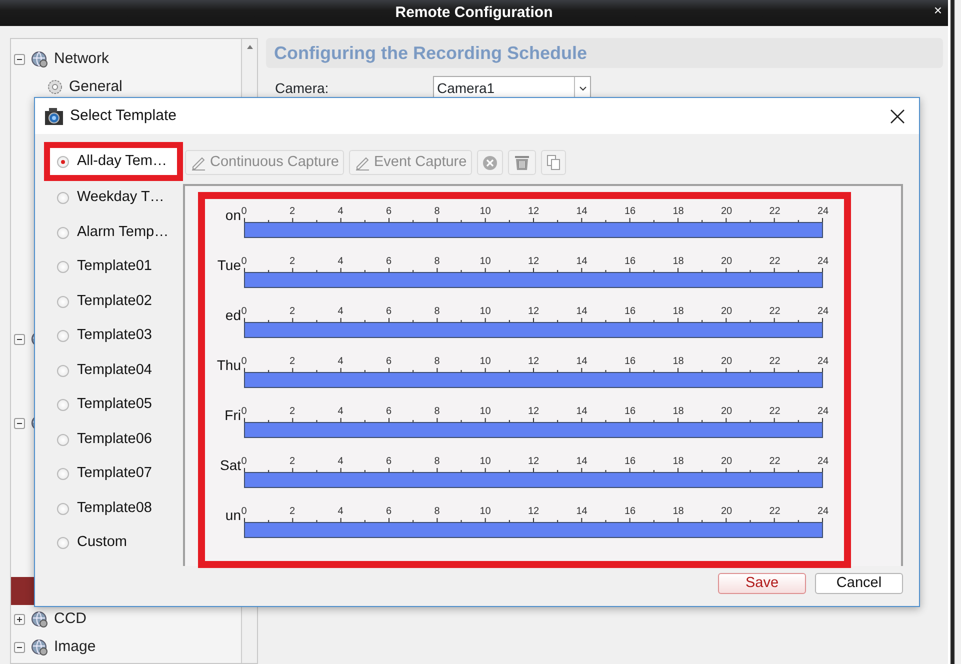 This screenshot has height=664, width=961. Describe the element at coordinates (113, 267) in the screenshot. I see `template-option: Template01` at that location.